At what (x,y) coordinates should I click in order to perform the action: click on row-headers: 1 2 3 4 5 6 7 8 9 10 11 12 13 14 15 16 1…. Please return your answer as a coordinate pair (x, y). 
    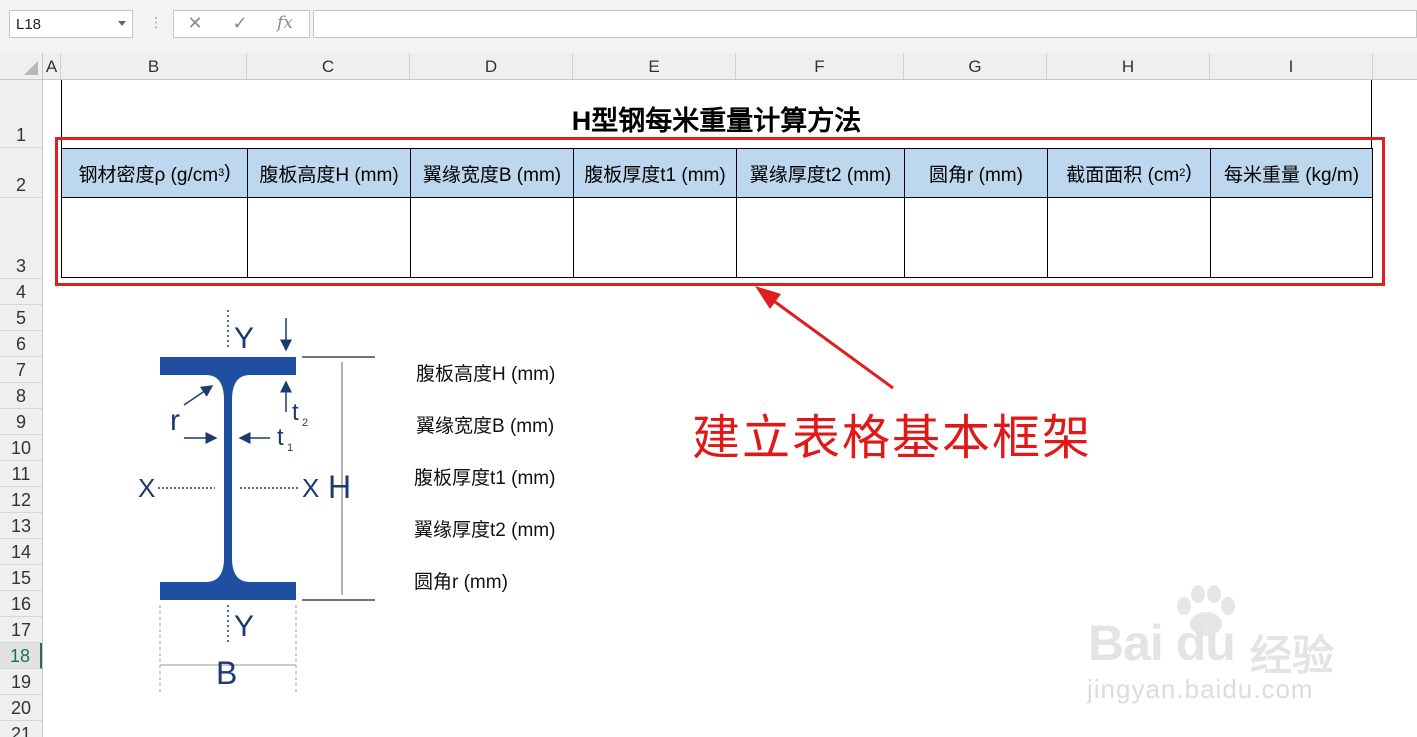
    Looking at the image, I should click on (21, 408).